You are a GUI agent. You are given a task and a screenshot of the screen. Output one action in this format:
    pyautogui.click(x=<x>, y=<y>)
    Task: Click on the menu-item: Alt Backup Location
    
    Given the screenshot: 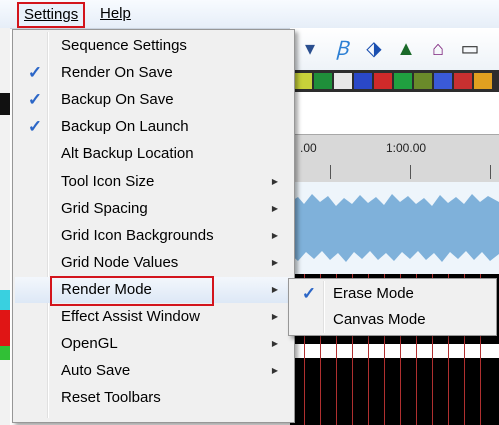 What is the action you would take?
    pyautogui.click(x=153, y=154)
    